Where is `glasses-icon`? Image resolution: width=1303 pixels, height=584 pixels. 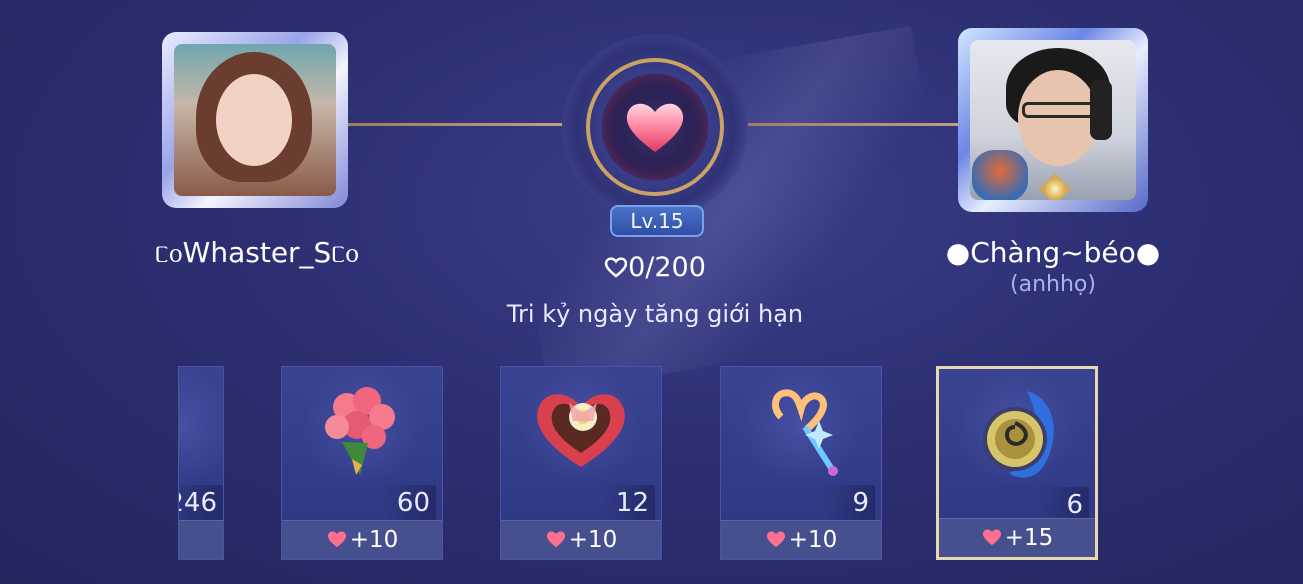 glasses-icon is located at coordinates (1059, 110).